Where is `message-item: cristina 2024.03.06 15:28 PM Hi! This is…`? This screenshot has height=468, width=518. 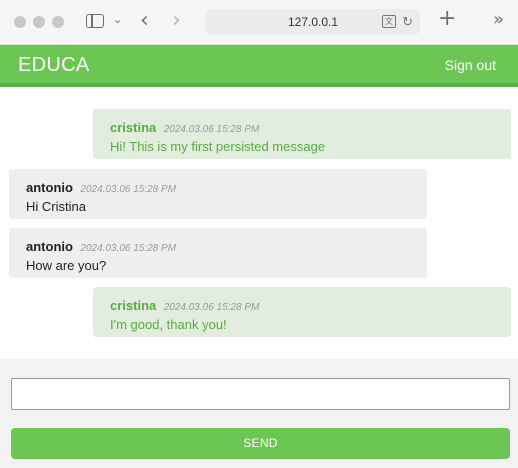
message-item: cristina 2024.03.06 15:28 PM Hi! This is… is located at coordinates (302, 134).